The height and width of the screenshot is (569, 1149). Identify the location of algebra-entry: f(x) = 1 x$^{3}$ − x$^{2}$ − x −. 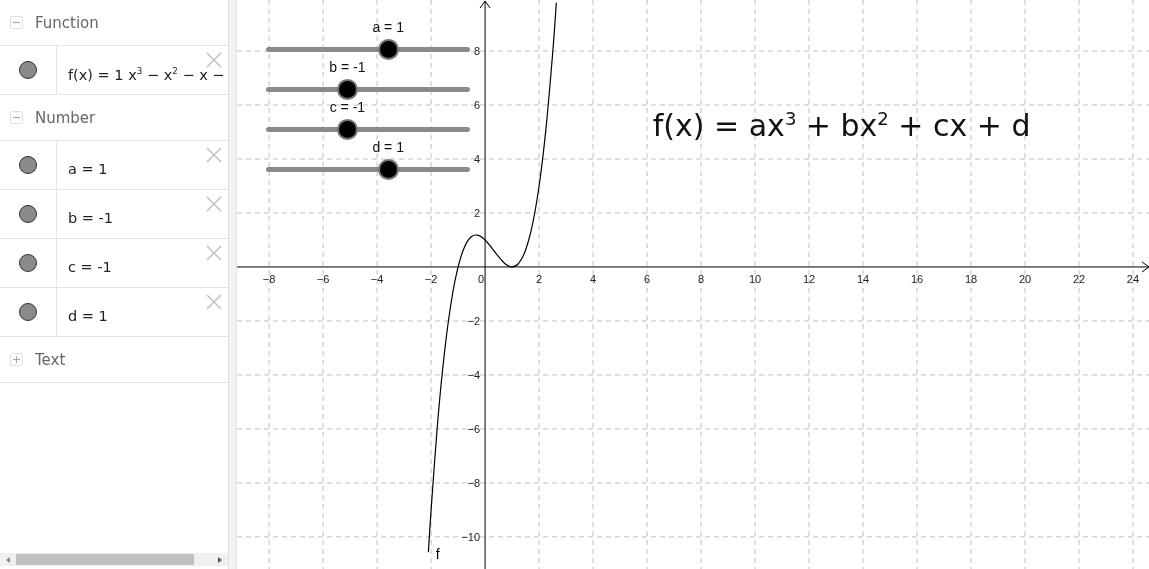
(141, 70).